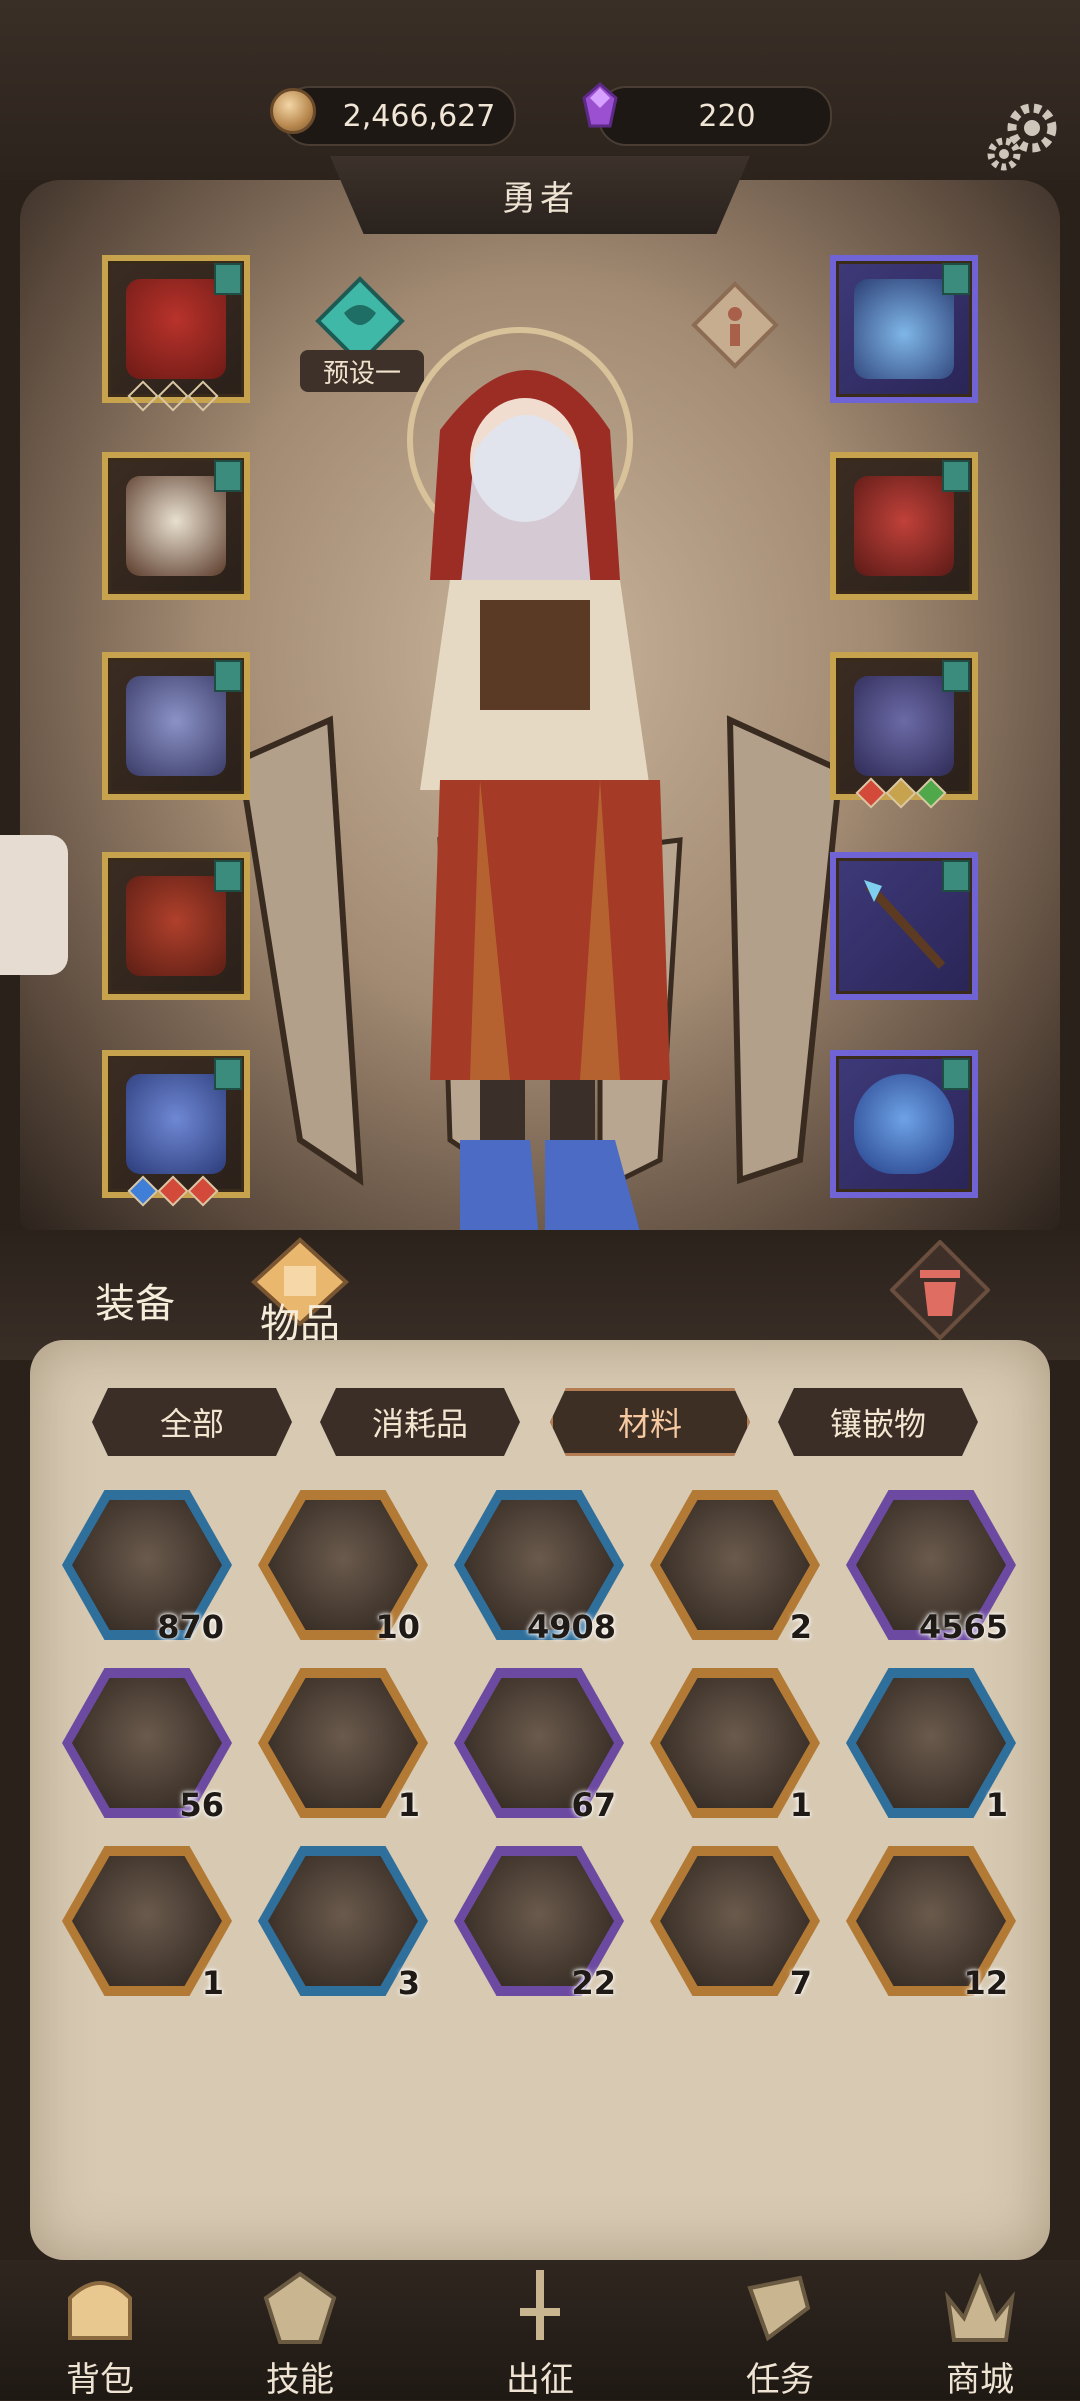  What do you see at coordinates (727, 116) in the screenshot?
I see `gem-amount: 220` at bounding box center [727, 116].